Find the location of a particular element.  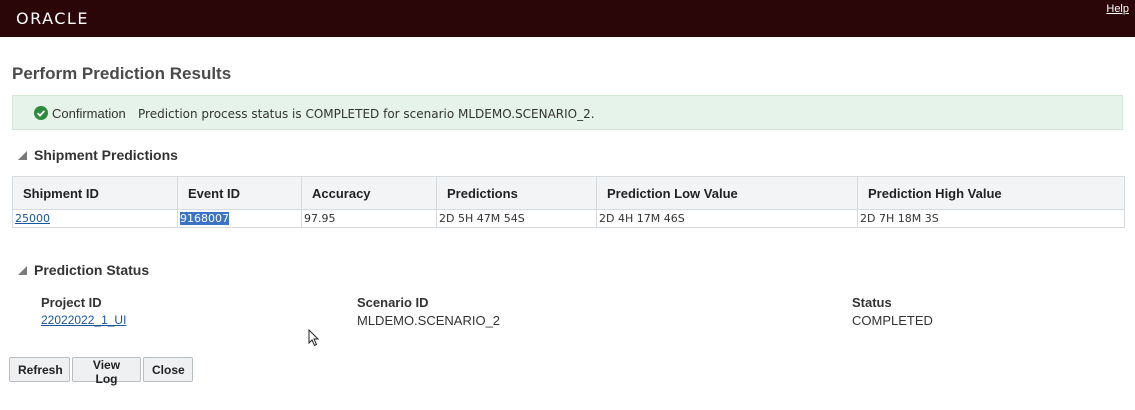

project-id-label: Project ID is located at coordinates (71, 302).